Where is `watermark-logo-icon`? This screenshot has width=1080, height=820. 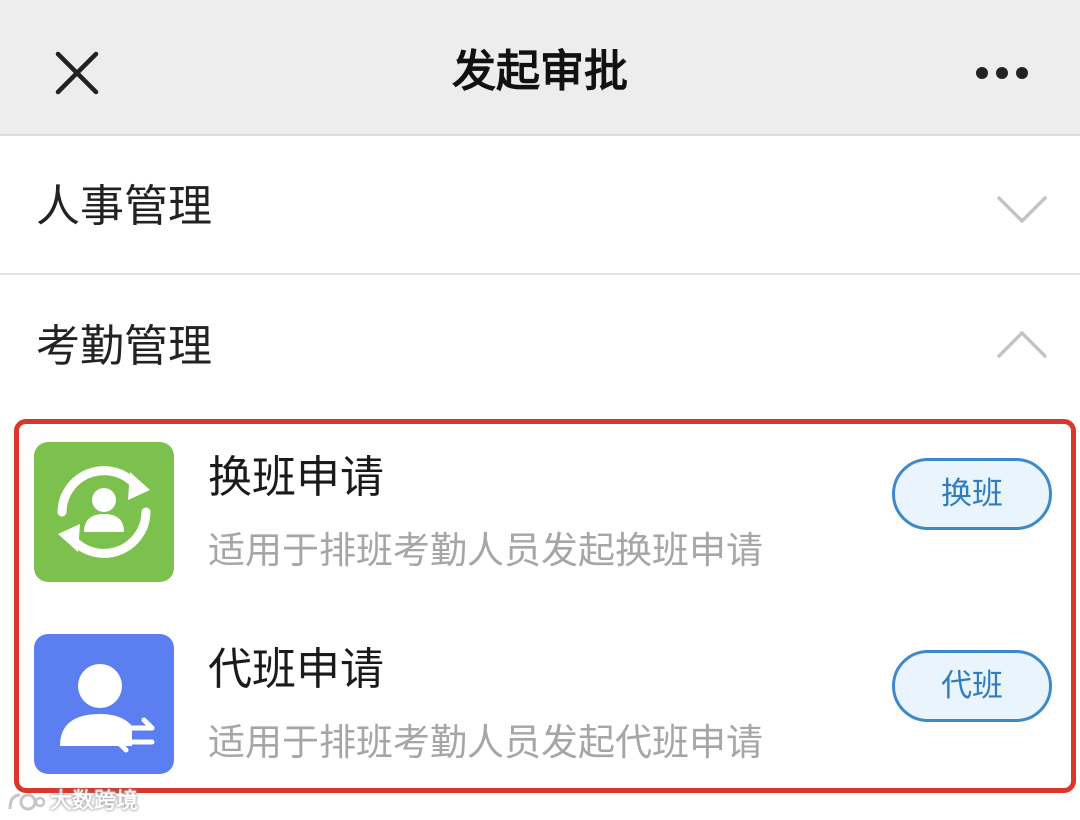
watermark-logo-icon is located at coordinates (27, 802).